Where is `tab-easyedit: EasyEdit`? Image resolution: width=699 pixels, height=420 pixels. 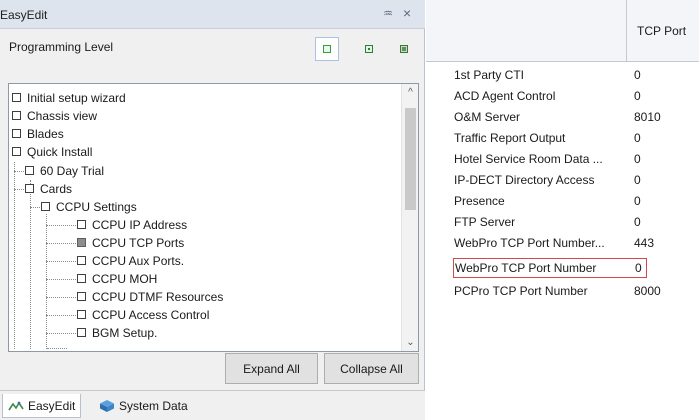
tab-easyedit: EasyEdit is located at coordinates (42, 406).